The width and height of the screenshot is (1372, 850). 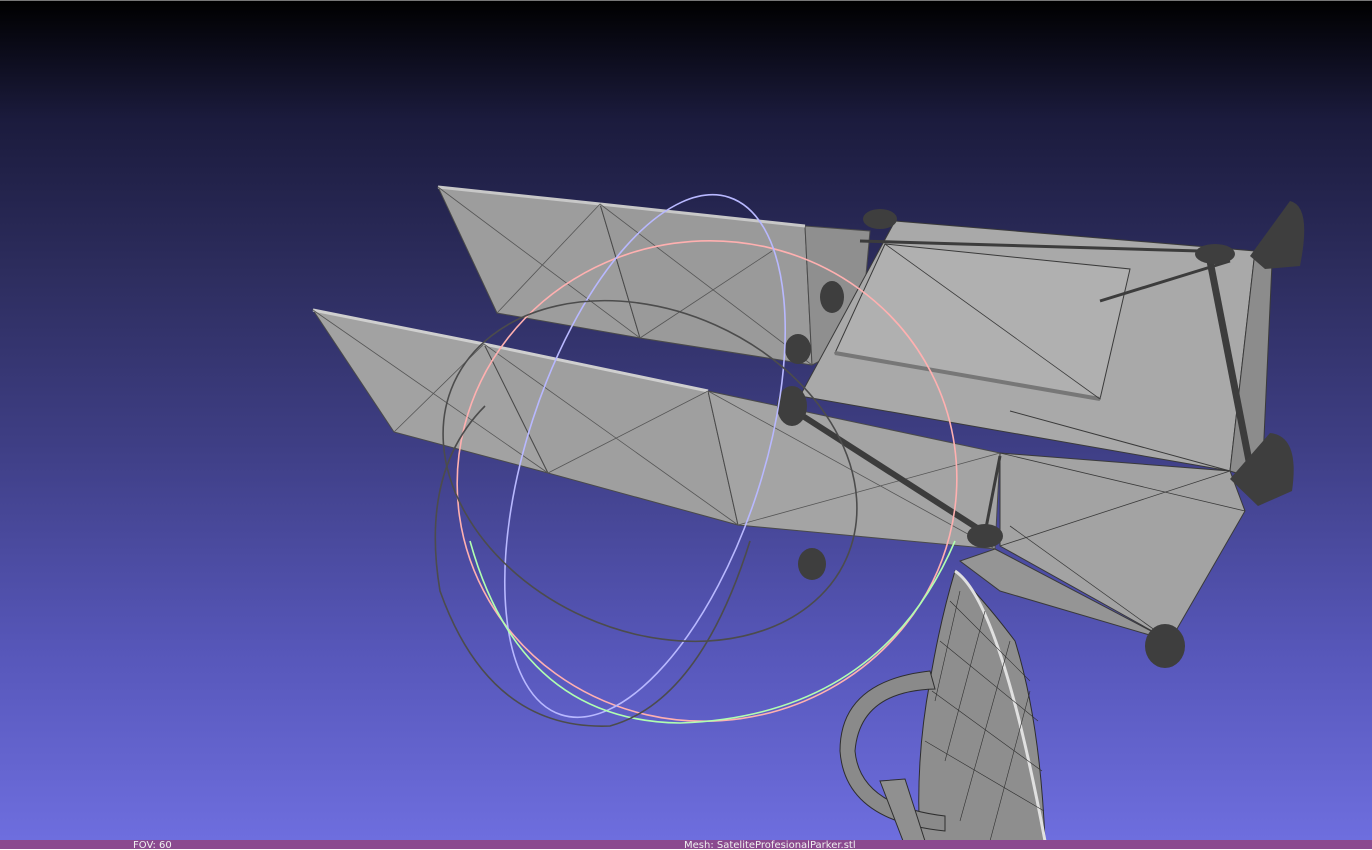 I want to click on mesh-name-label: Mesh: SateliteProfesionalParker.stl, so click(x=770, y=845).